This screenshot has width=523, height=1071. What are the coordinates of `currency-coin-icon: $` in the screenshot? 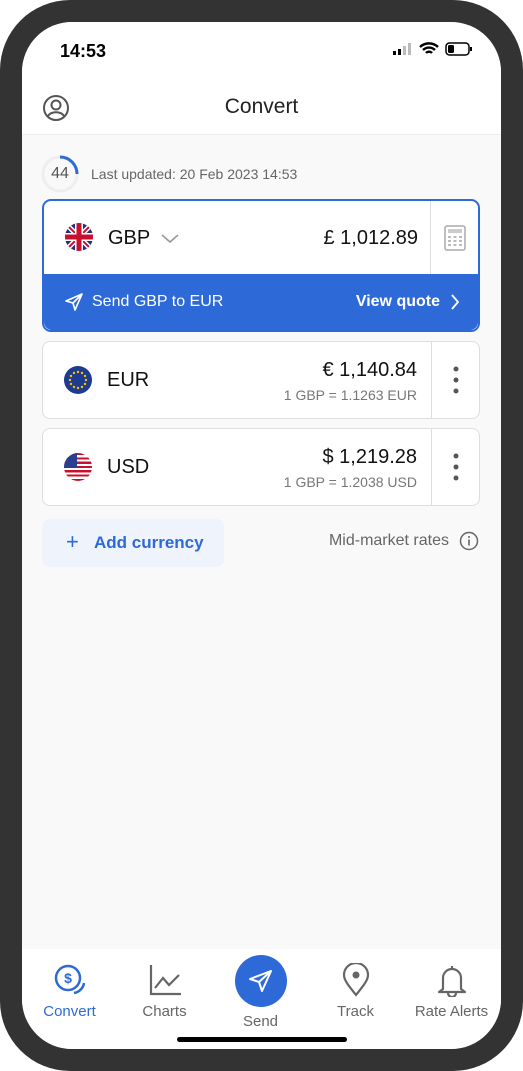 It's located at (69, 979).